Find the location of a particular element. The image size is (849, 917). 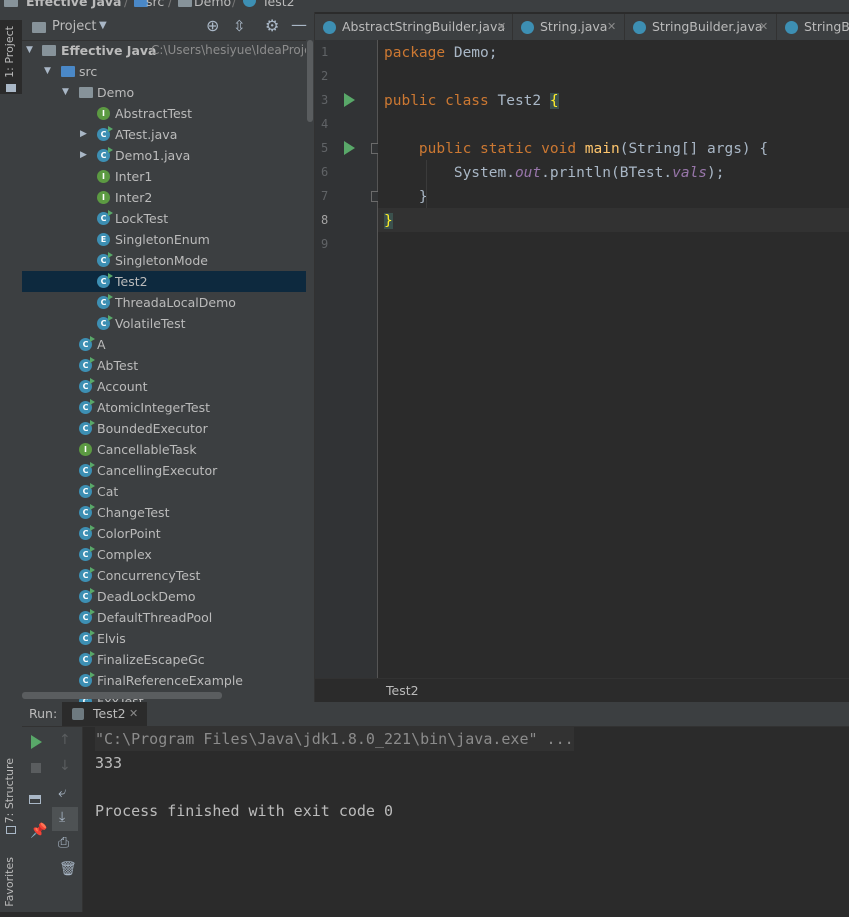

tree-item: C ThreadaLocalDemo is located at coordinates (164, 302).